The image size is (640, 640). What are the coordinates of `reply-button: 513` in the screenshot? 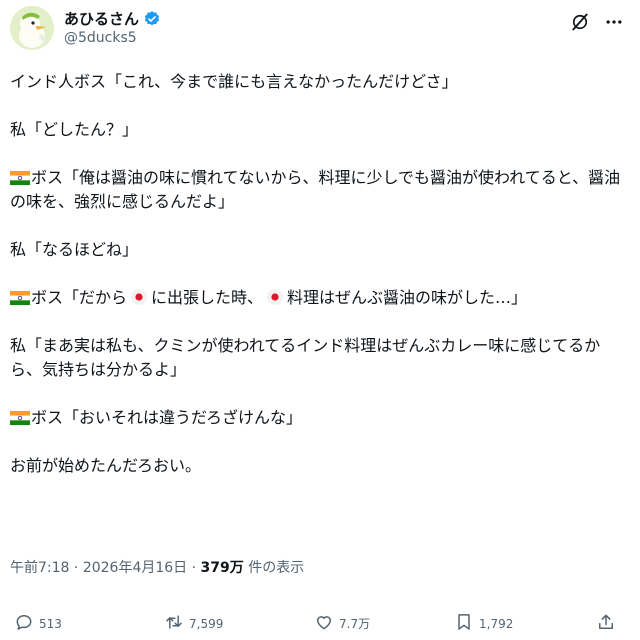 It's located at (38, 623).